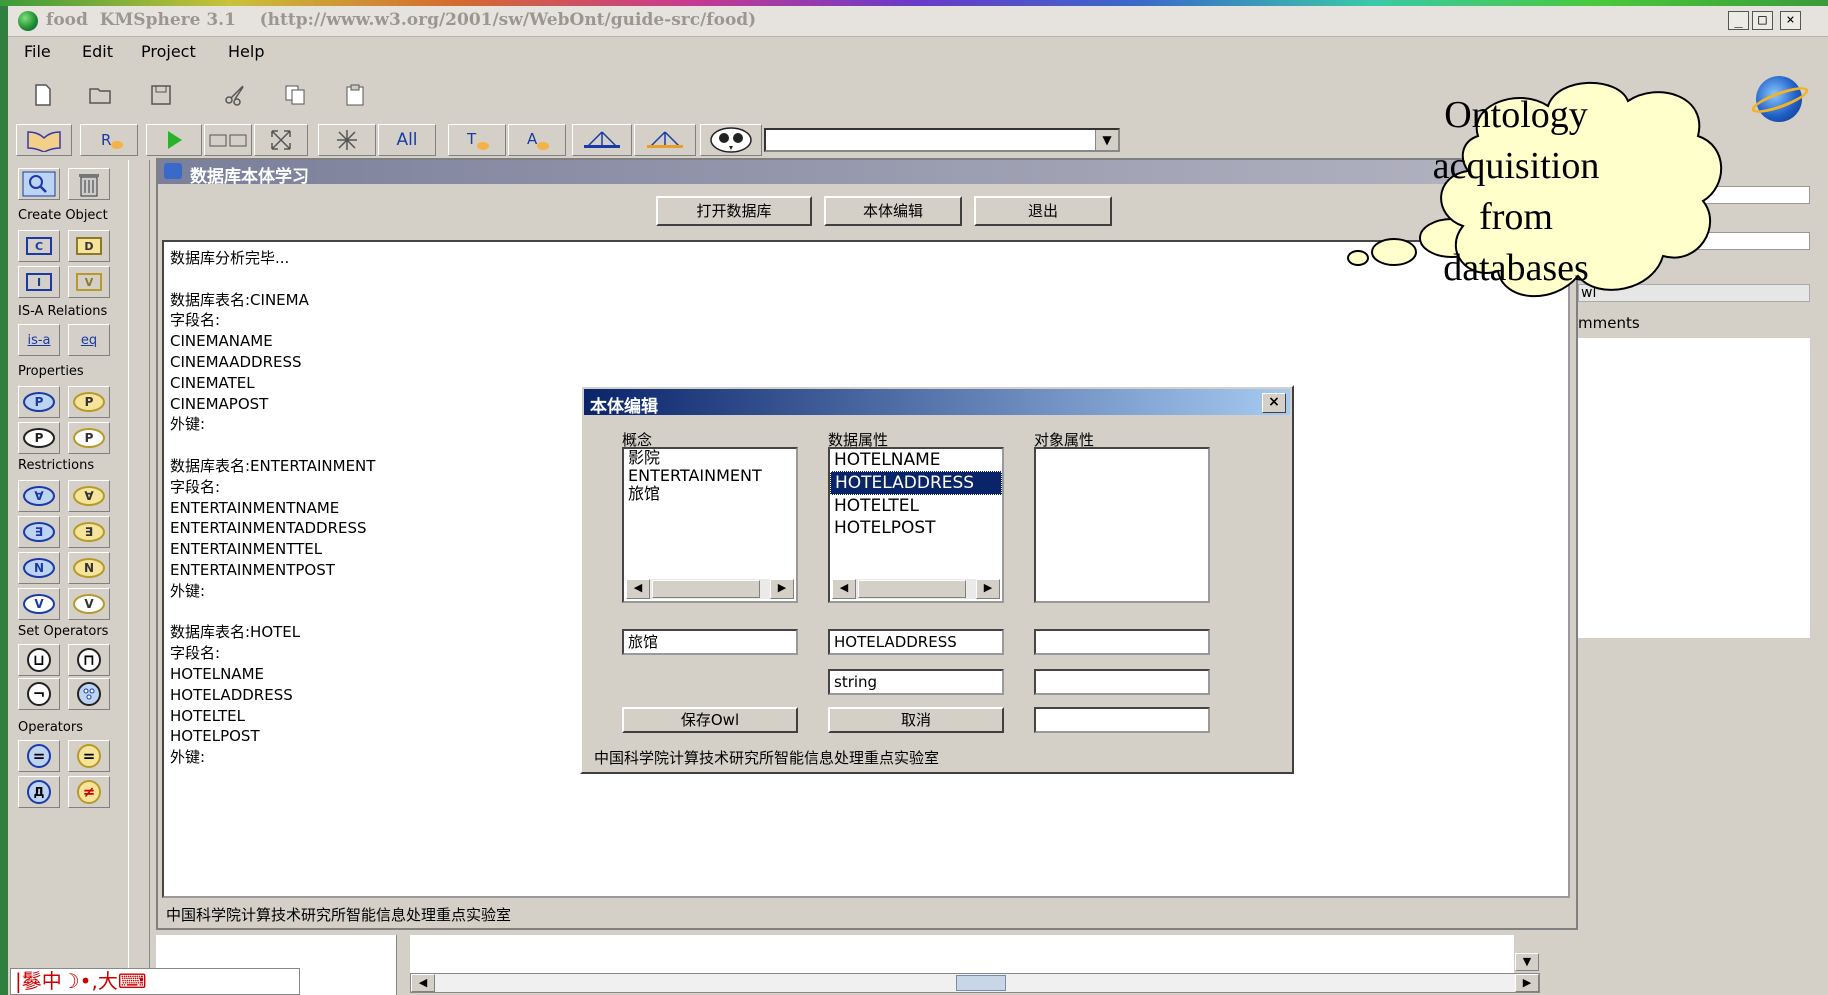  What do you see at coordinates (537, 140) in the screenshot?
I see `attribute-a-icon: A` at bounding box center [537, 140].